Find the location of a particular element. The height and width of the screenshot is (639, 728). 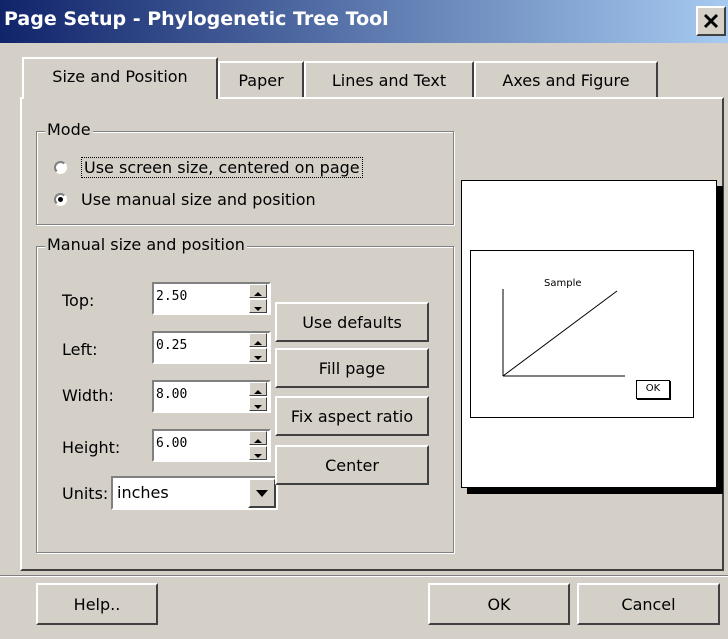

radio-screen-size: Use screen size, centered on page is located at coordinates (208, 167).